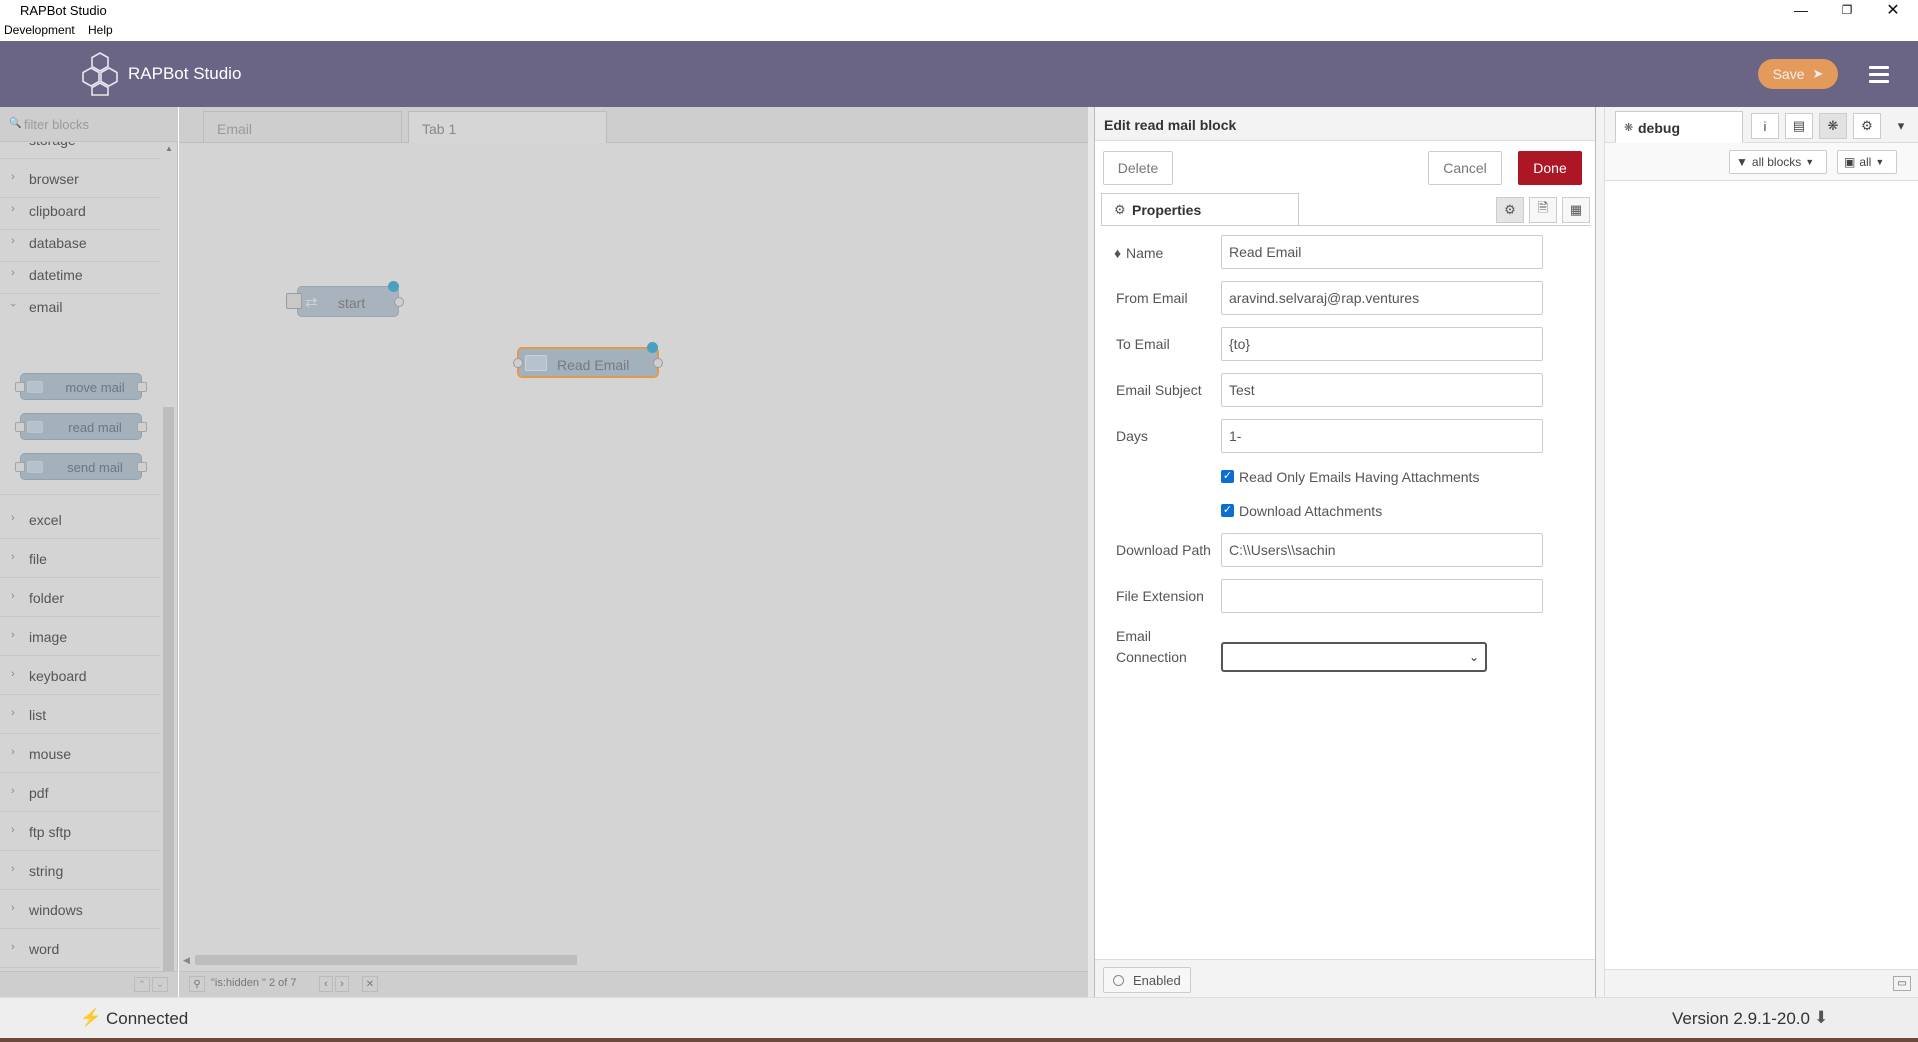  What do you see at coordinates (1345, 978) in the screenshot?
I see `tray-footer: Enabled` at bounding box center [1345, 978].